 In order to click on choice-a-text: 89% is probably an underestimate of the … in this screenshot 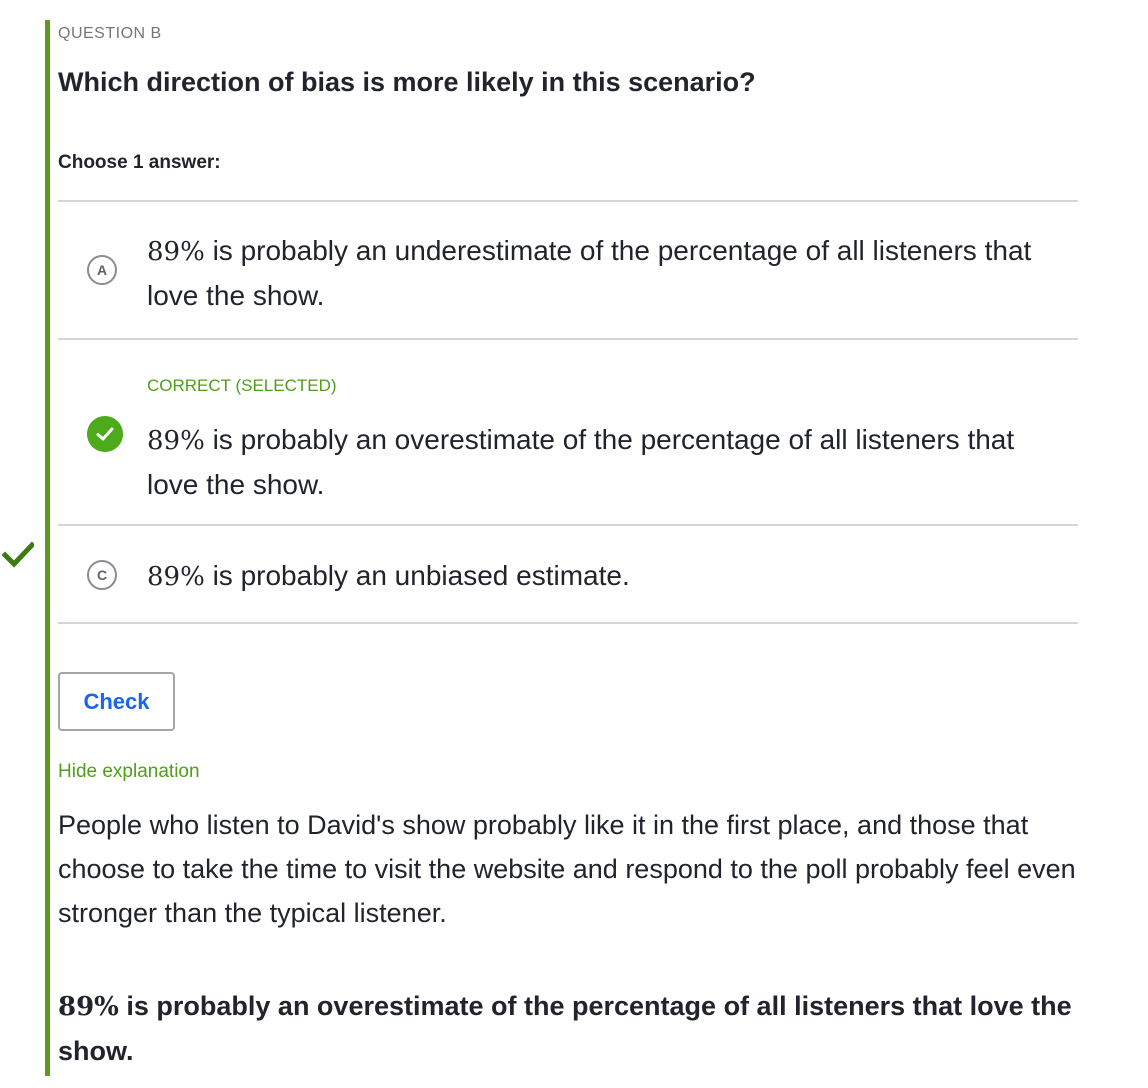, I will do `click(597, 273)`.